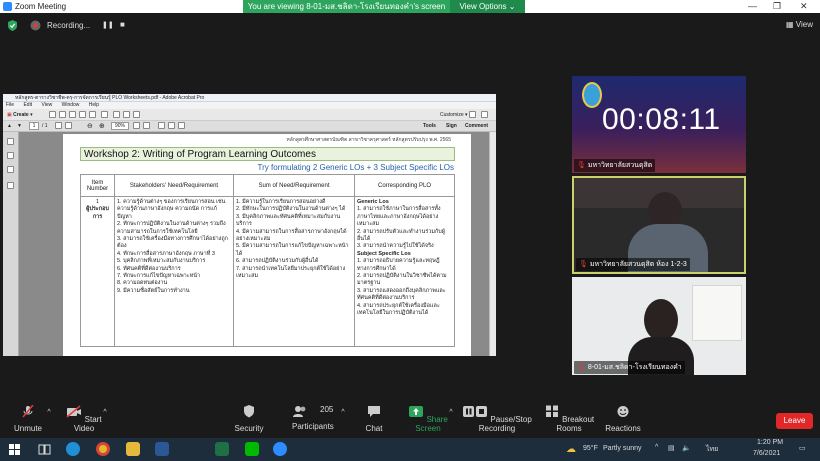 The height and width of the screenshot is (461, 820). Describe the element at coordinates (181, 125) in the screenshot. I see `sign-tool-icon` at that location.